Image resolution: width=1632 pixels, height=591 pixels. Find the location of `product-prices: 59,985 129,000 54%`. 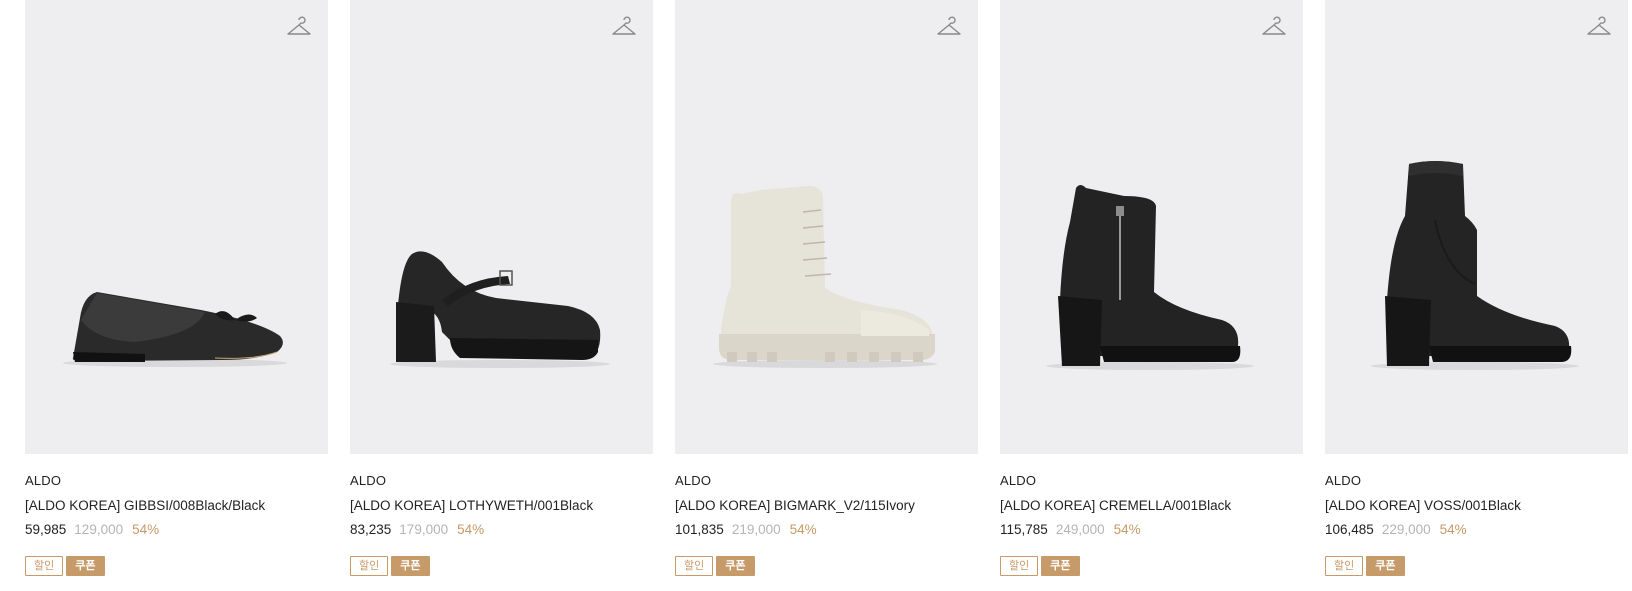

product-prices: 59,985 129,000 54% is located at coordinates (176, 529).